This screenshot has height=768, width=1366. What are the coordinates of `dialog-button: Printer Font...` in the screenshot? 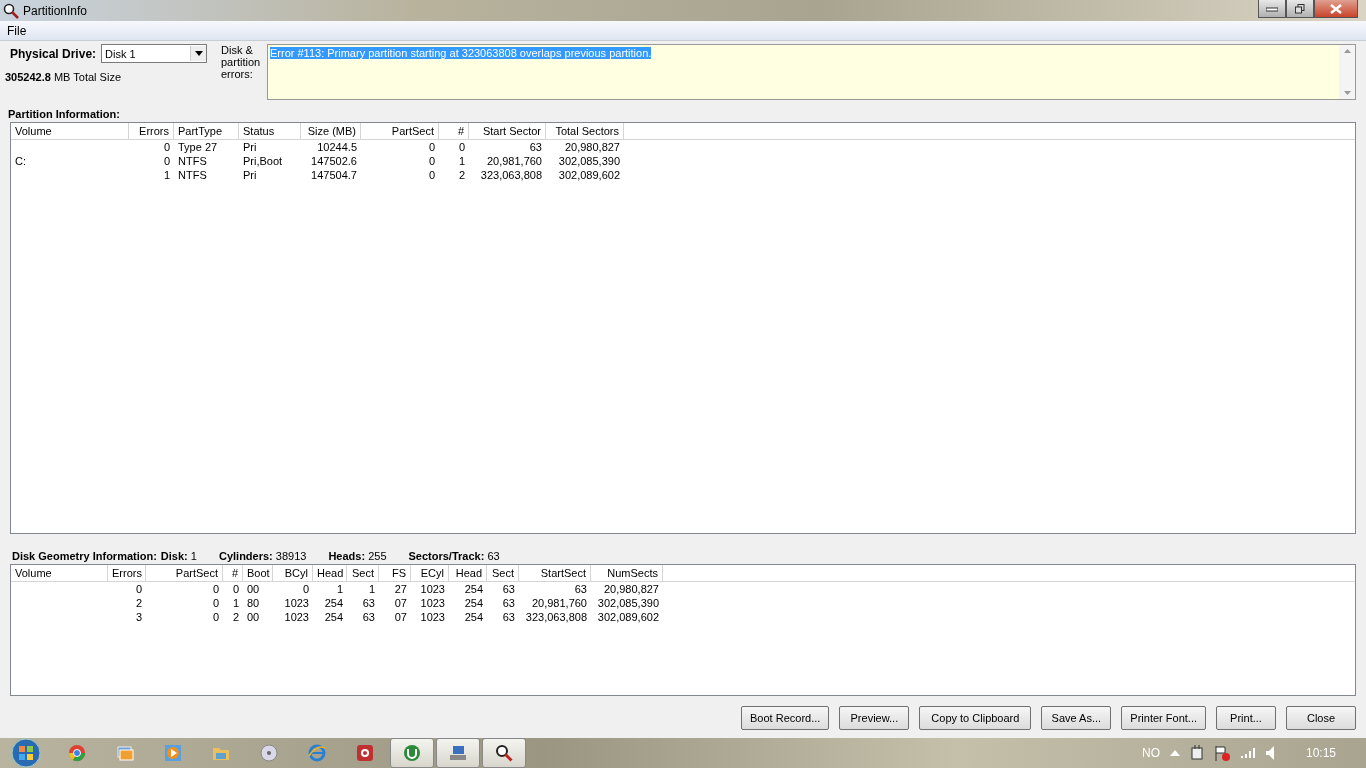 It's located at (1163, 718).